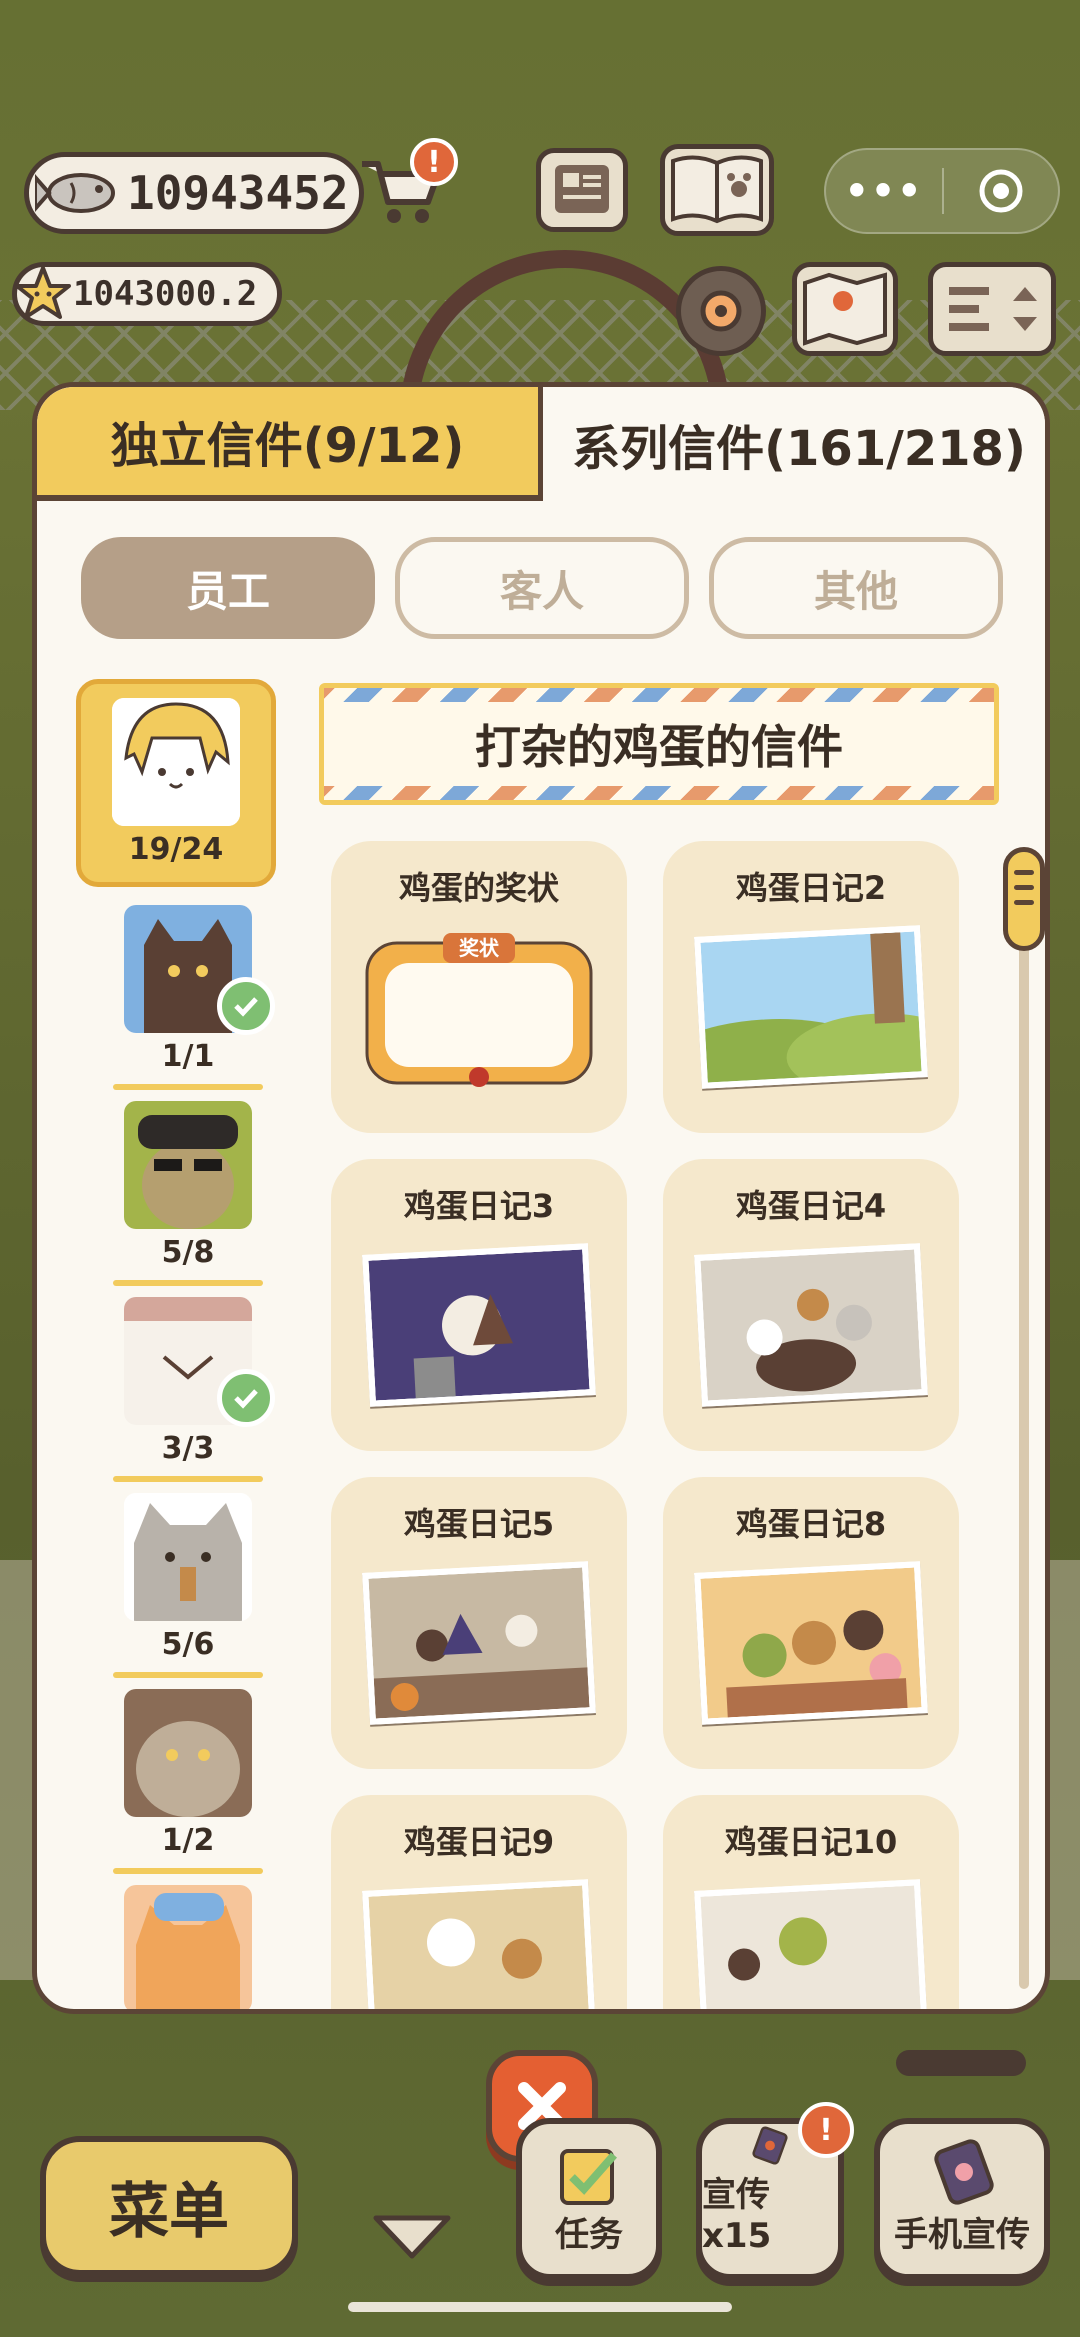 The width and height of the screenshot is (1080, 2337). Describe the element at coordinates (478, 888) in the screenshot. I see `letter-title: 鸡蛋的奖状` at that location.